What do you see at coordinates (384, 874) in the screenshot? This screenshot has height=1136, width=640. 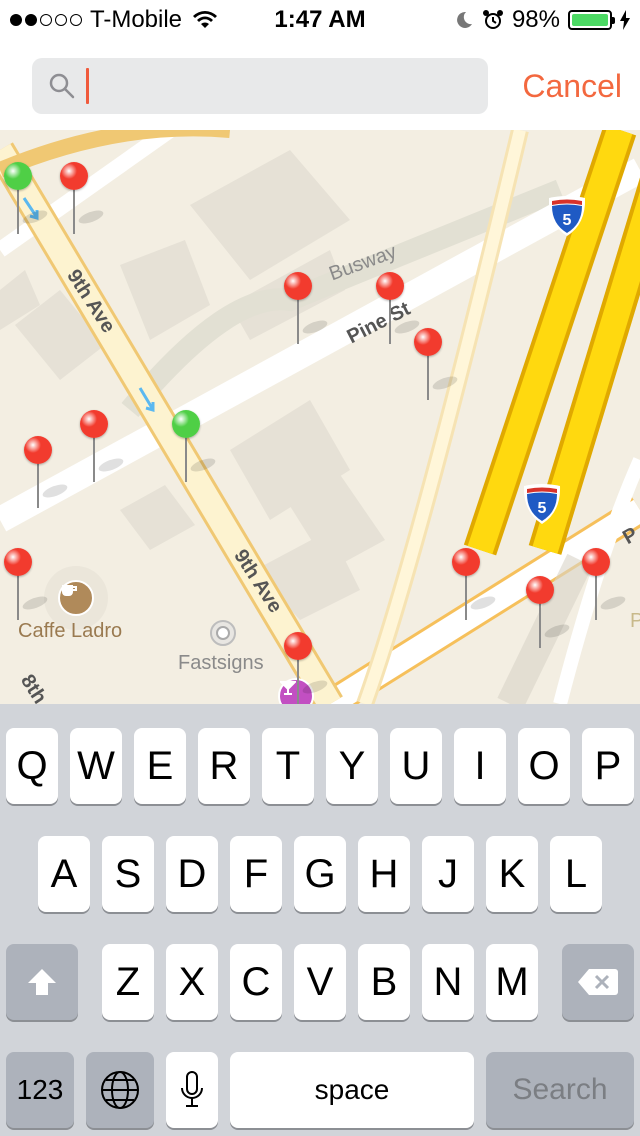 I see `key-h: H` at bounding box center [384, 874].